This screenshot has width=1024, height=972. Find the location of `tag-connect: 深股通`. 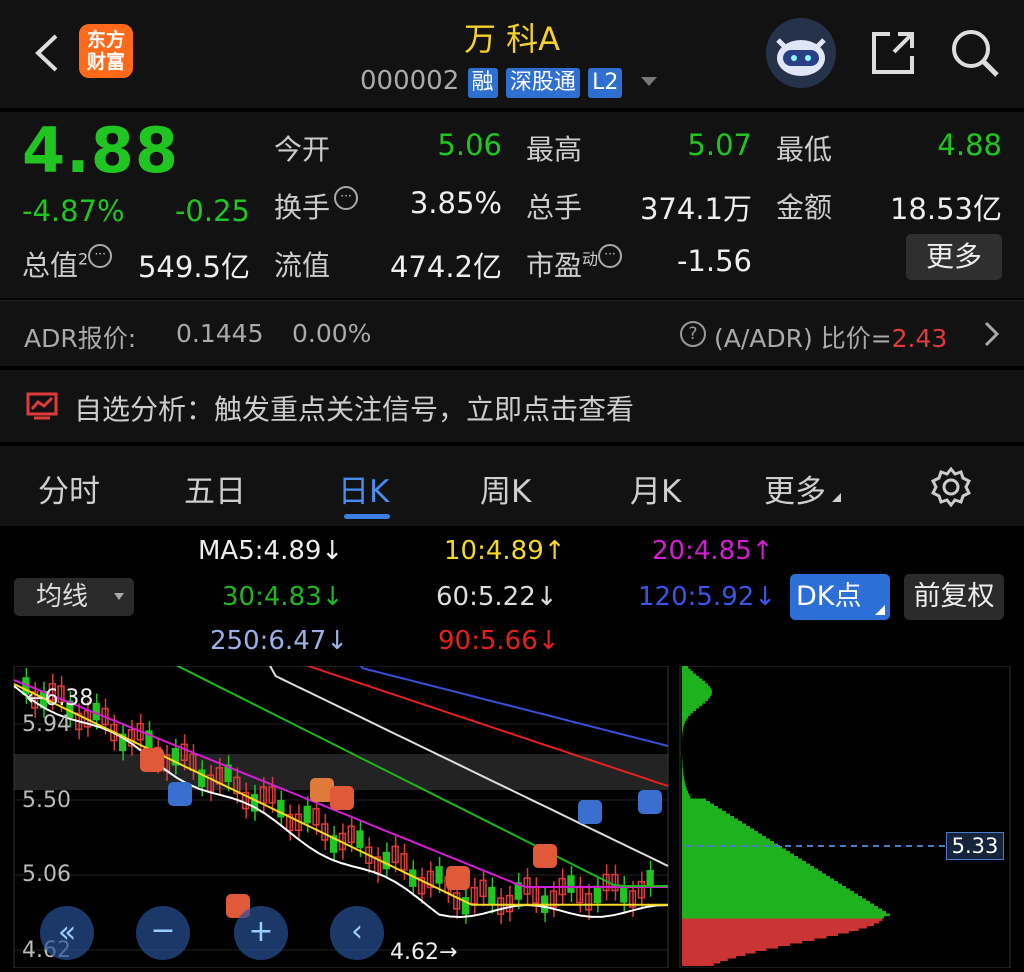

tag-connect: 深股通 is located at coordinates (543, 83).